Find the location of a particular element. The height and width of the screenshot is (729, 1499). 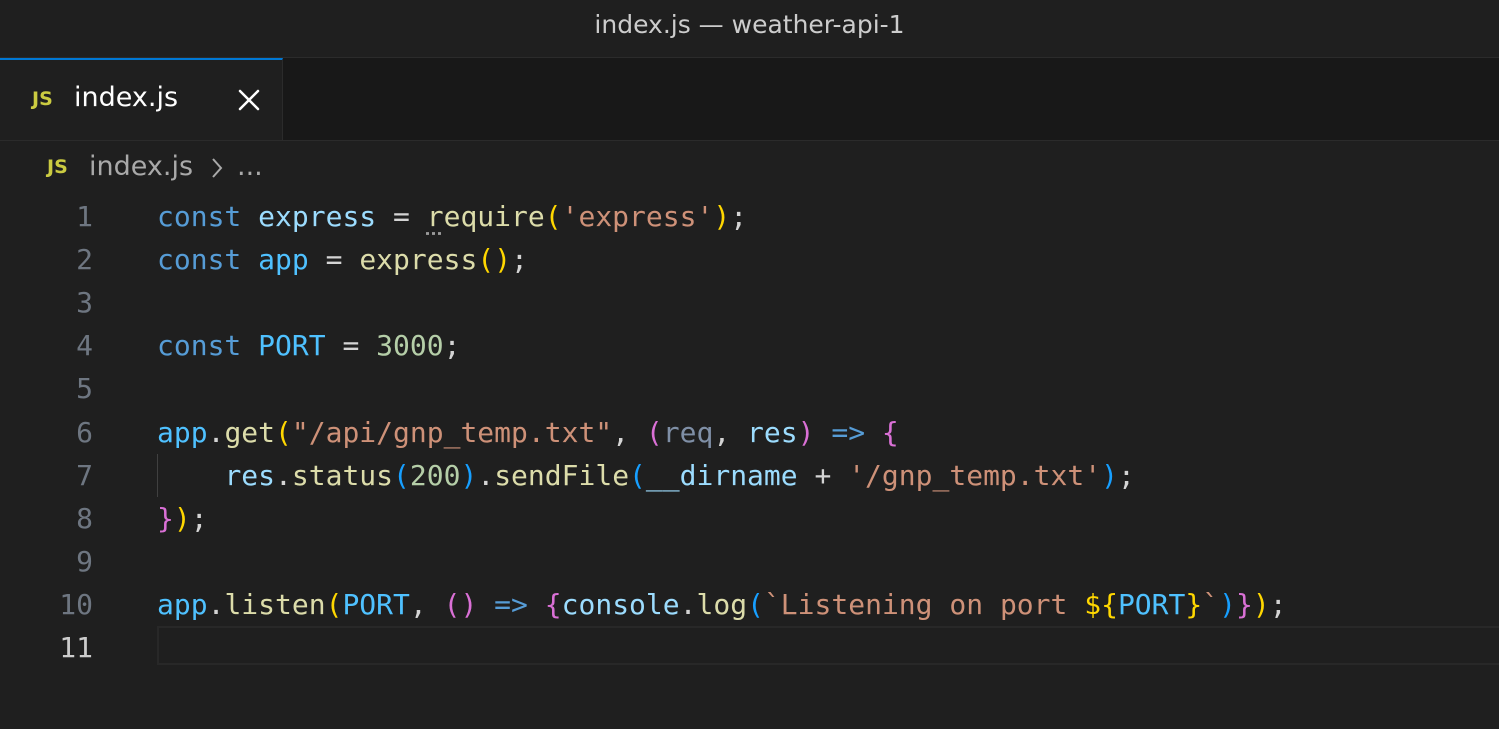

code-text: const app = express(); is located at coordinates (342, 259).